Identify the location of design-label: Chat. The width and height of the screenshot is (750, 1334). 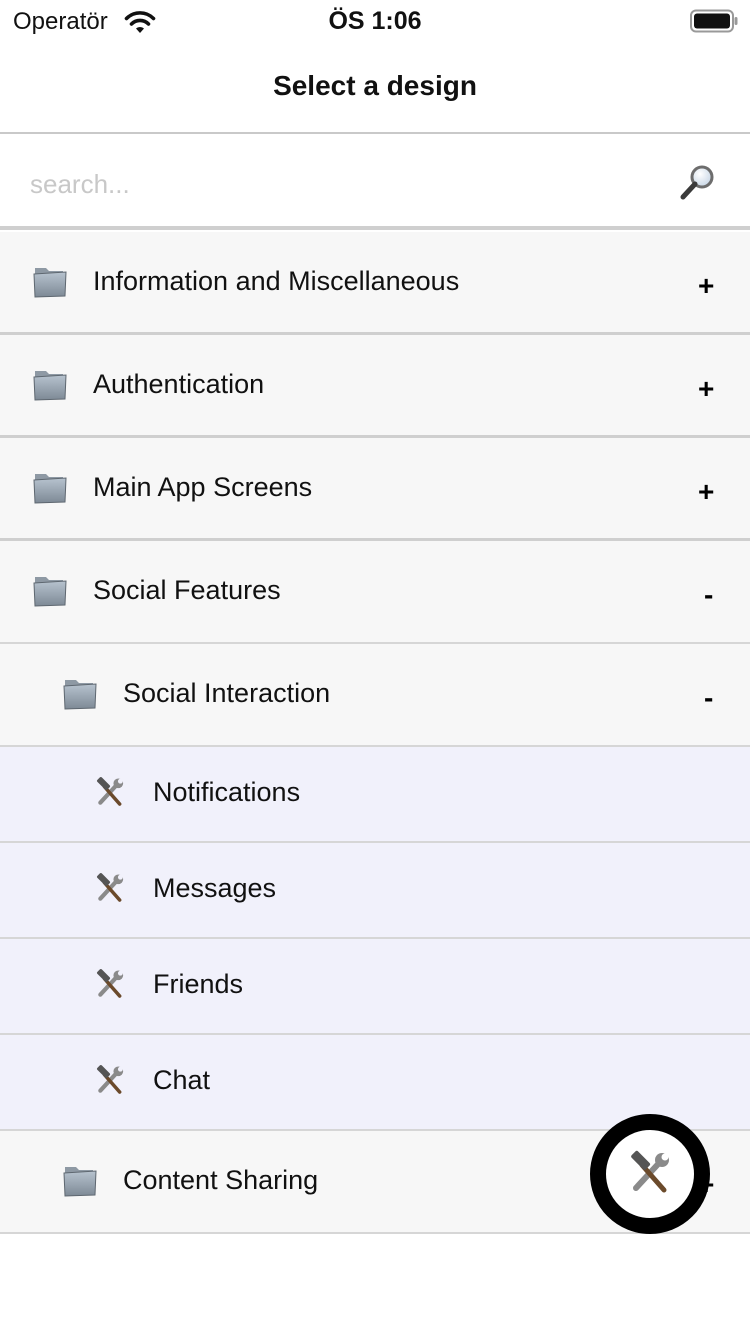
(182, 1080).